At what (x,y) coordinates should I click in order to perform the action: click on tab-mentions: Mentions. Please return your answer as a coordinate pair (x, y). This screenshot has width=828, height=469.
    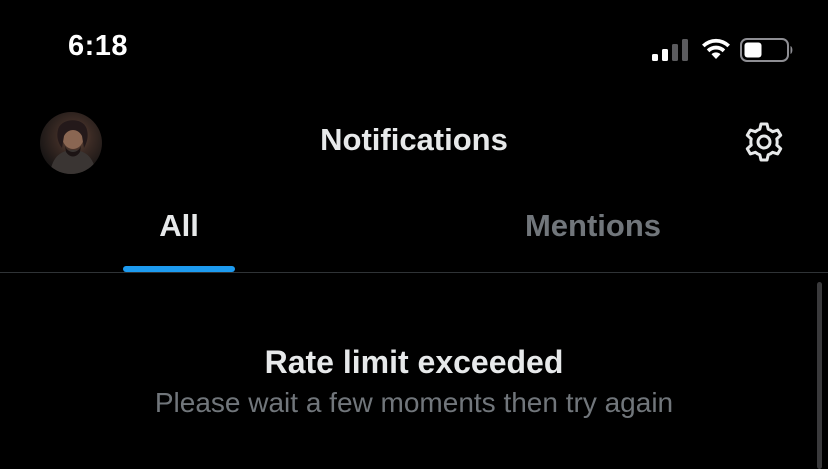
    Looking at the image, I should click on (593, 231).